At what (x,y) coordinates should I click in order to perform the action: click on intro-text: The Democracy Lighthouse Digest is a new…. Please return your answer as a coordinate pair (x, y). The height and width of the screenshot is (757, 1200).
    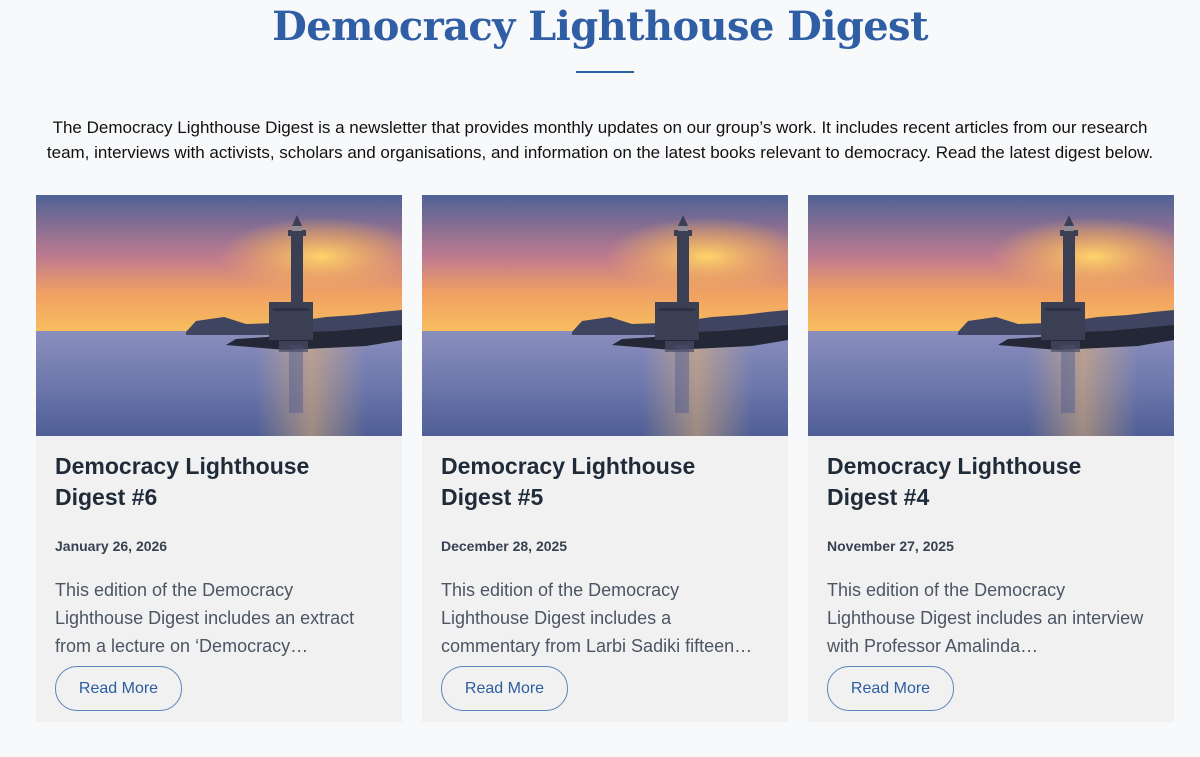
    Looking at the image, I should click on (600, 140).